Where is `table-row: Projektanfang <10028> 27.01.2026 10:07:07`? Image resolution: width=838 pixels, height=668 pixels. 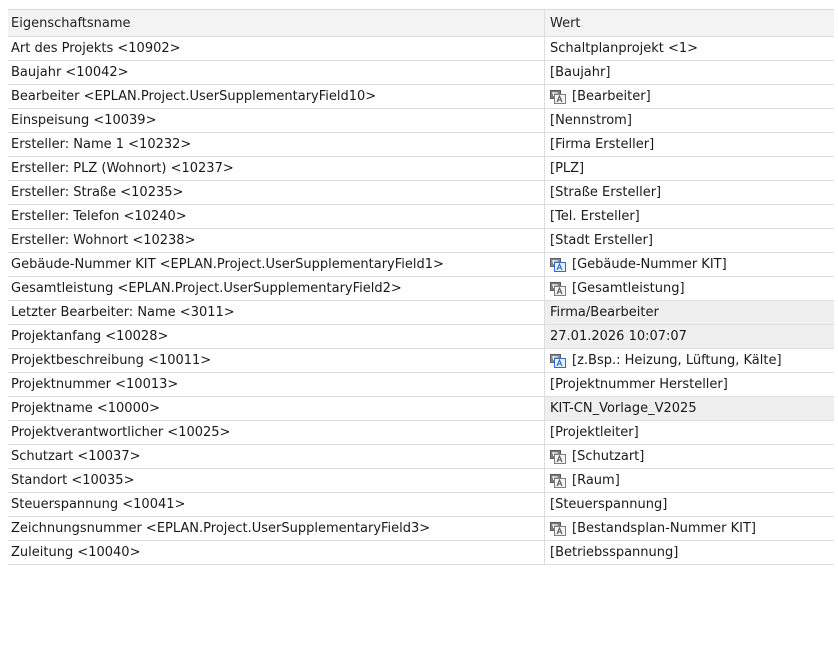
table-row: Projektanfang <10028> 27.01.2026 10:07:07 is located at coordinates (421, 337).